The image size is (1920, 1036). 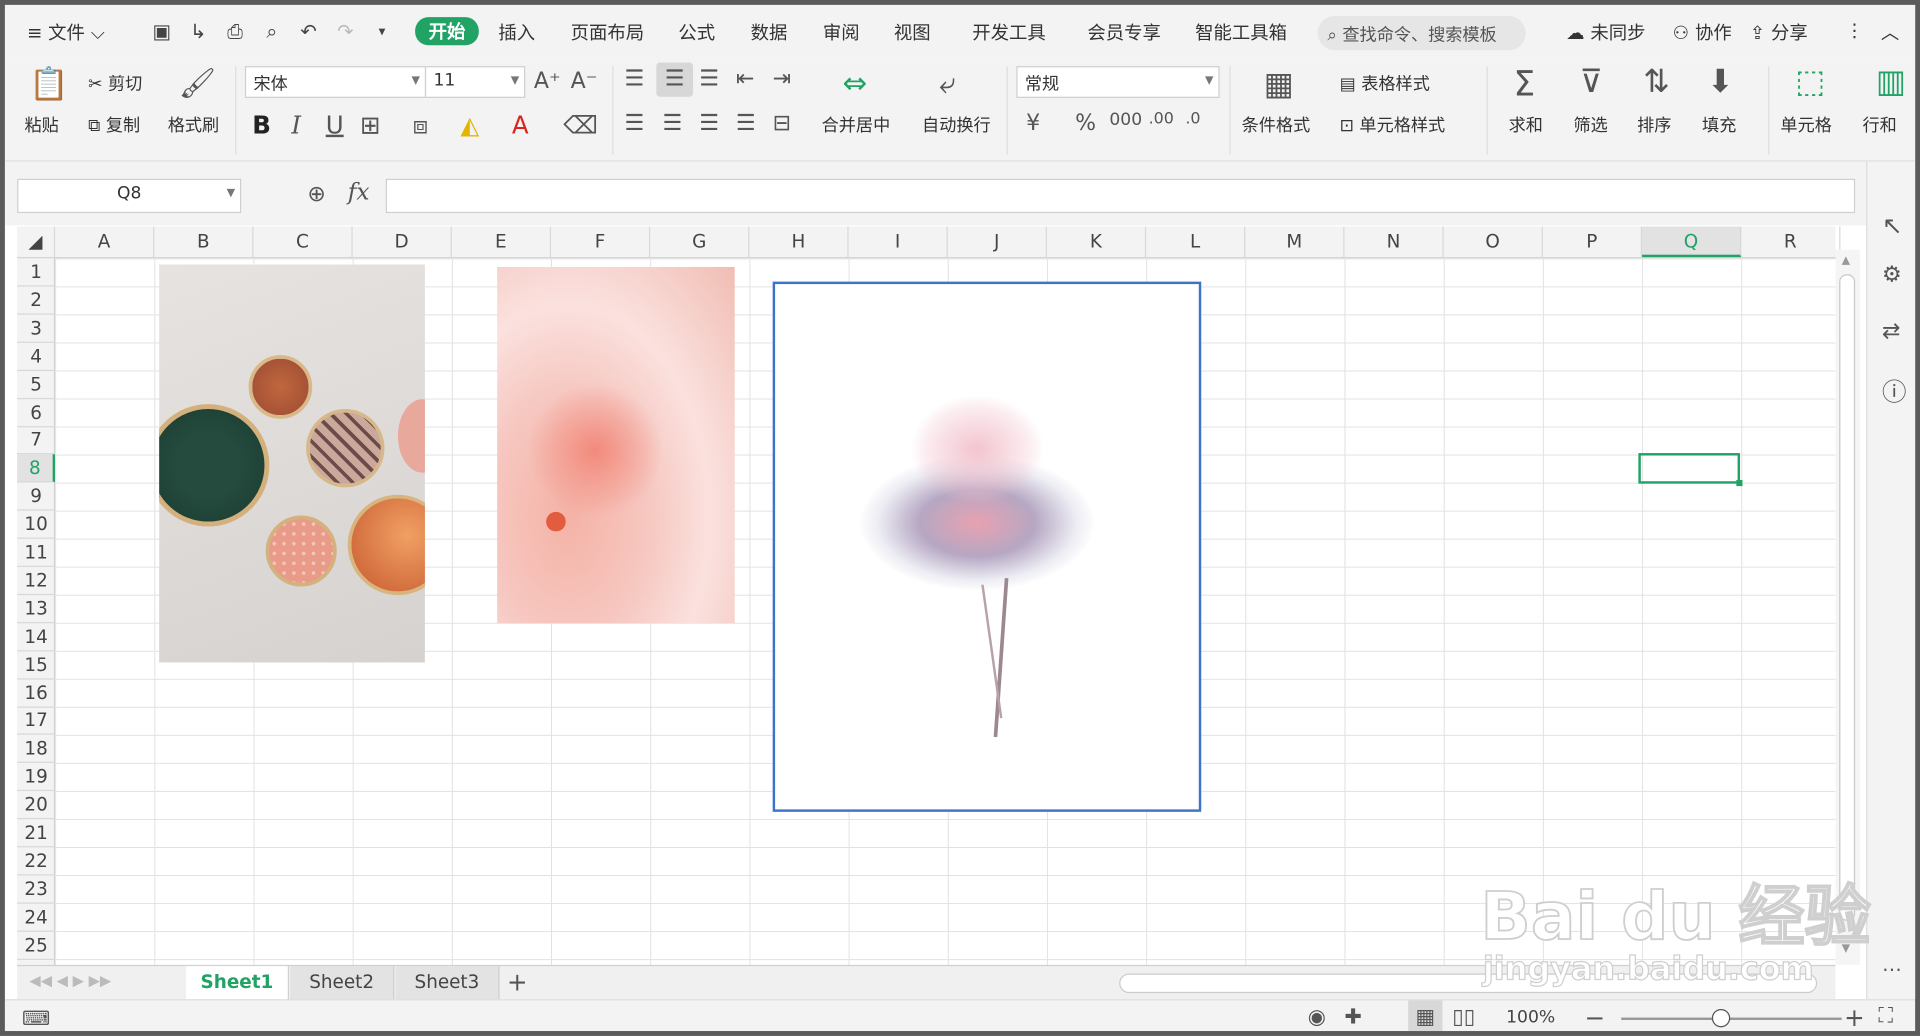 I want to click on row-header-11: 11, so click(x=36, y=553).